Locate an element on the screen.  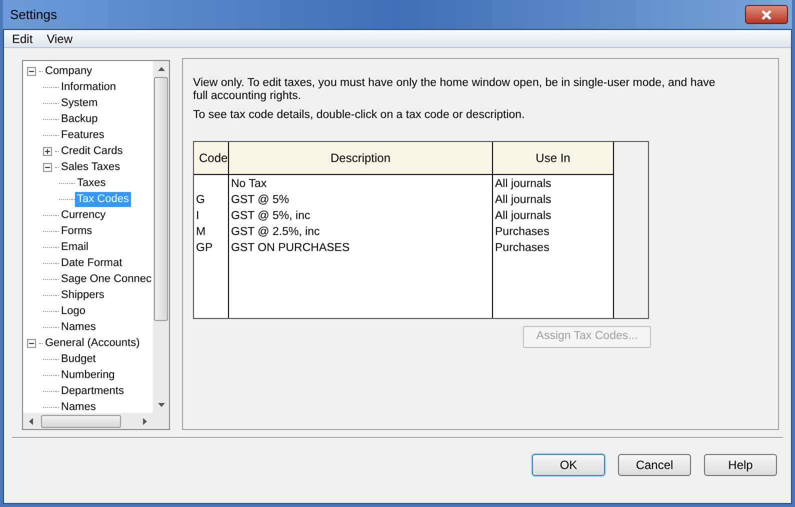
column-header: Code is located at coordinates (211, 158).